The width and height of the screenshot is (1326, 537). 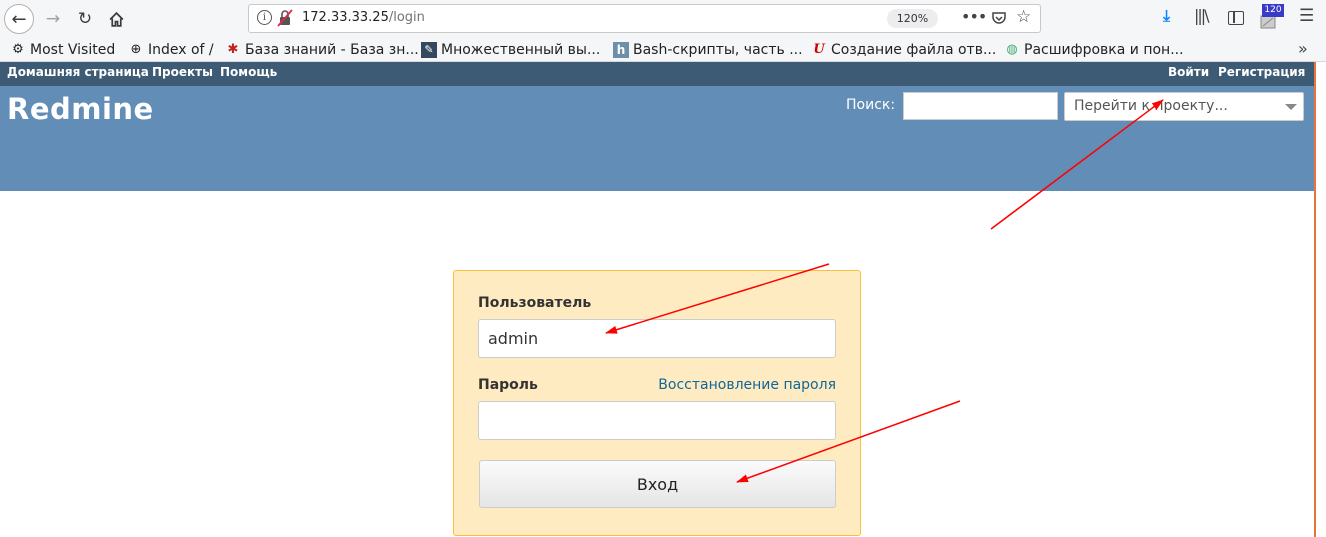 What do you see at coordinates (747, 385) in the screenshot?
I see `lost-password-link: Восстановление пароля` at bounding box center [747, 385].